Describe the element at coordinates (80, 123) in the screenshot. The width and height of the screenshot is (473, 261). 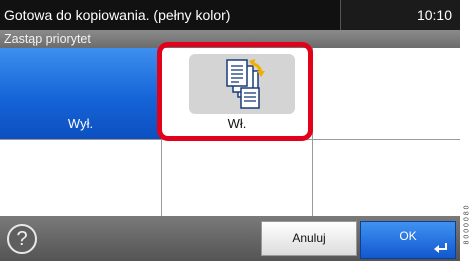
I see `option-off-label: Wył.` at that location.